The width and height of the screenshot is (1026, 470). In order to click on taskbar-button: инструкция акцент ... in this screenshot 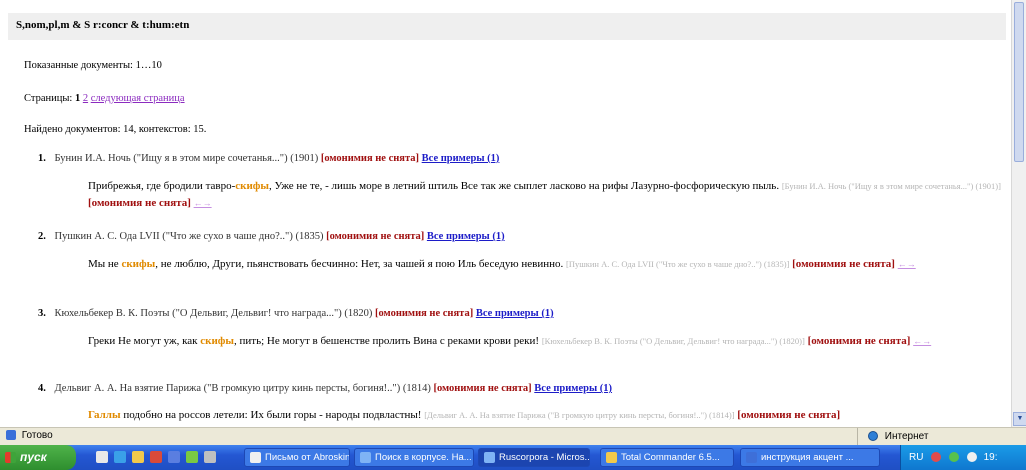, I will do `click(810, 457)`.